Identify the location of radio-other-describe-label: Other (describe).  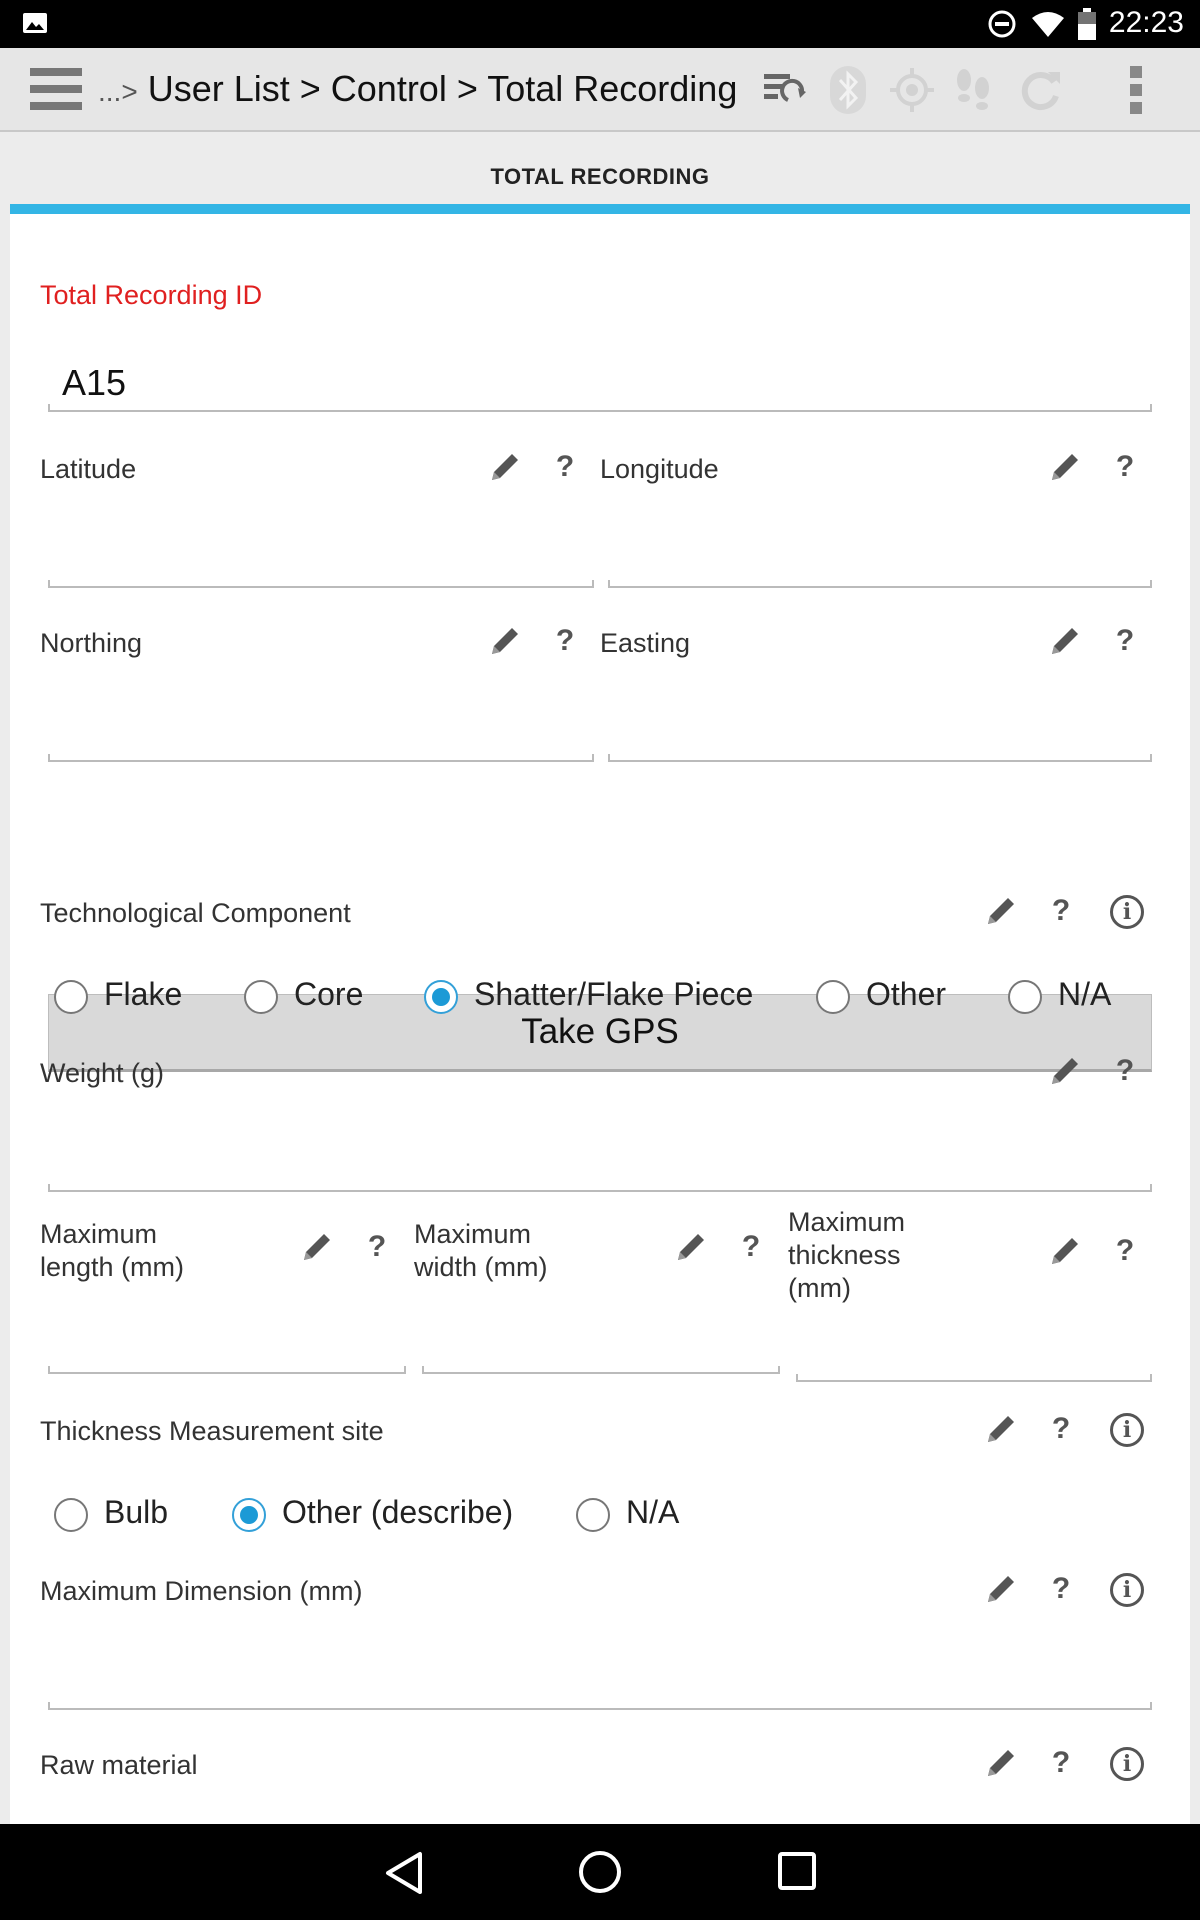
(398, 1512).